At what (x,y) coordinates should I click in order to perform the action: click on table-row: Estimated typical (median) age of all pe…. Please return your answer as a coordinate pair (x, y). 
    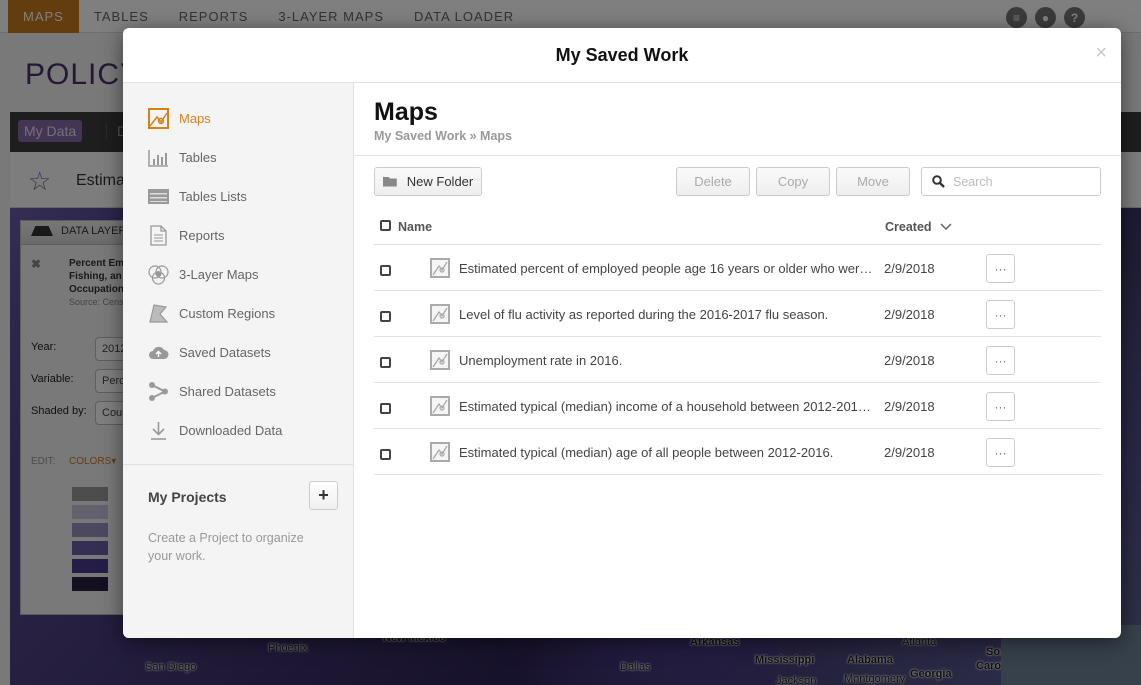
    Looking at the image, I should click on (737, 452).